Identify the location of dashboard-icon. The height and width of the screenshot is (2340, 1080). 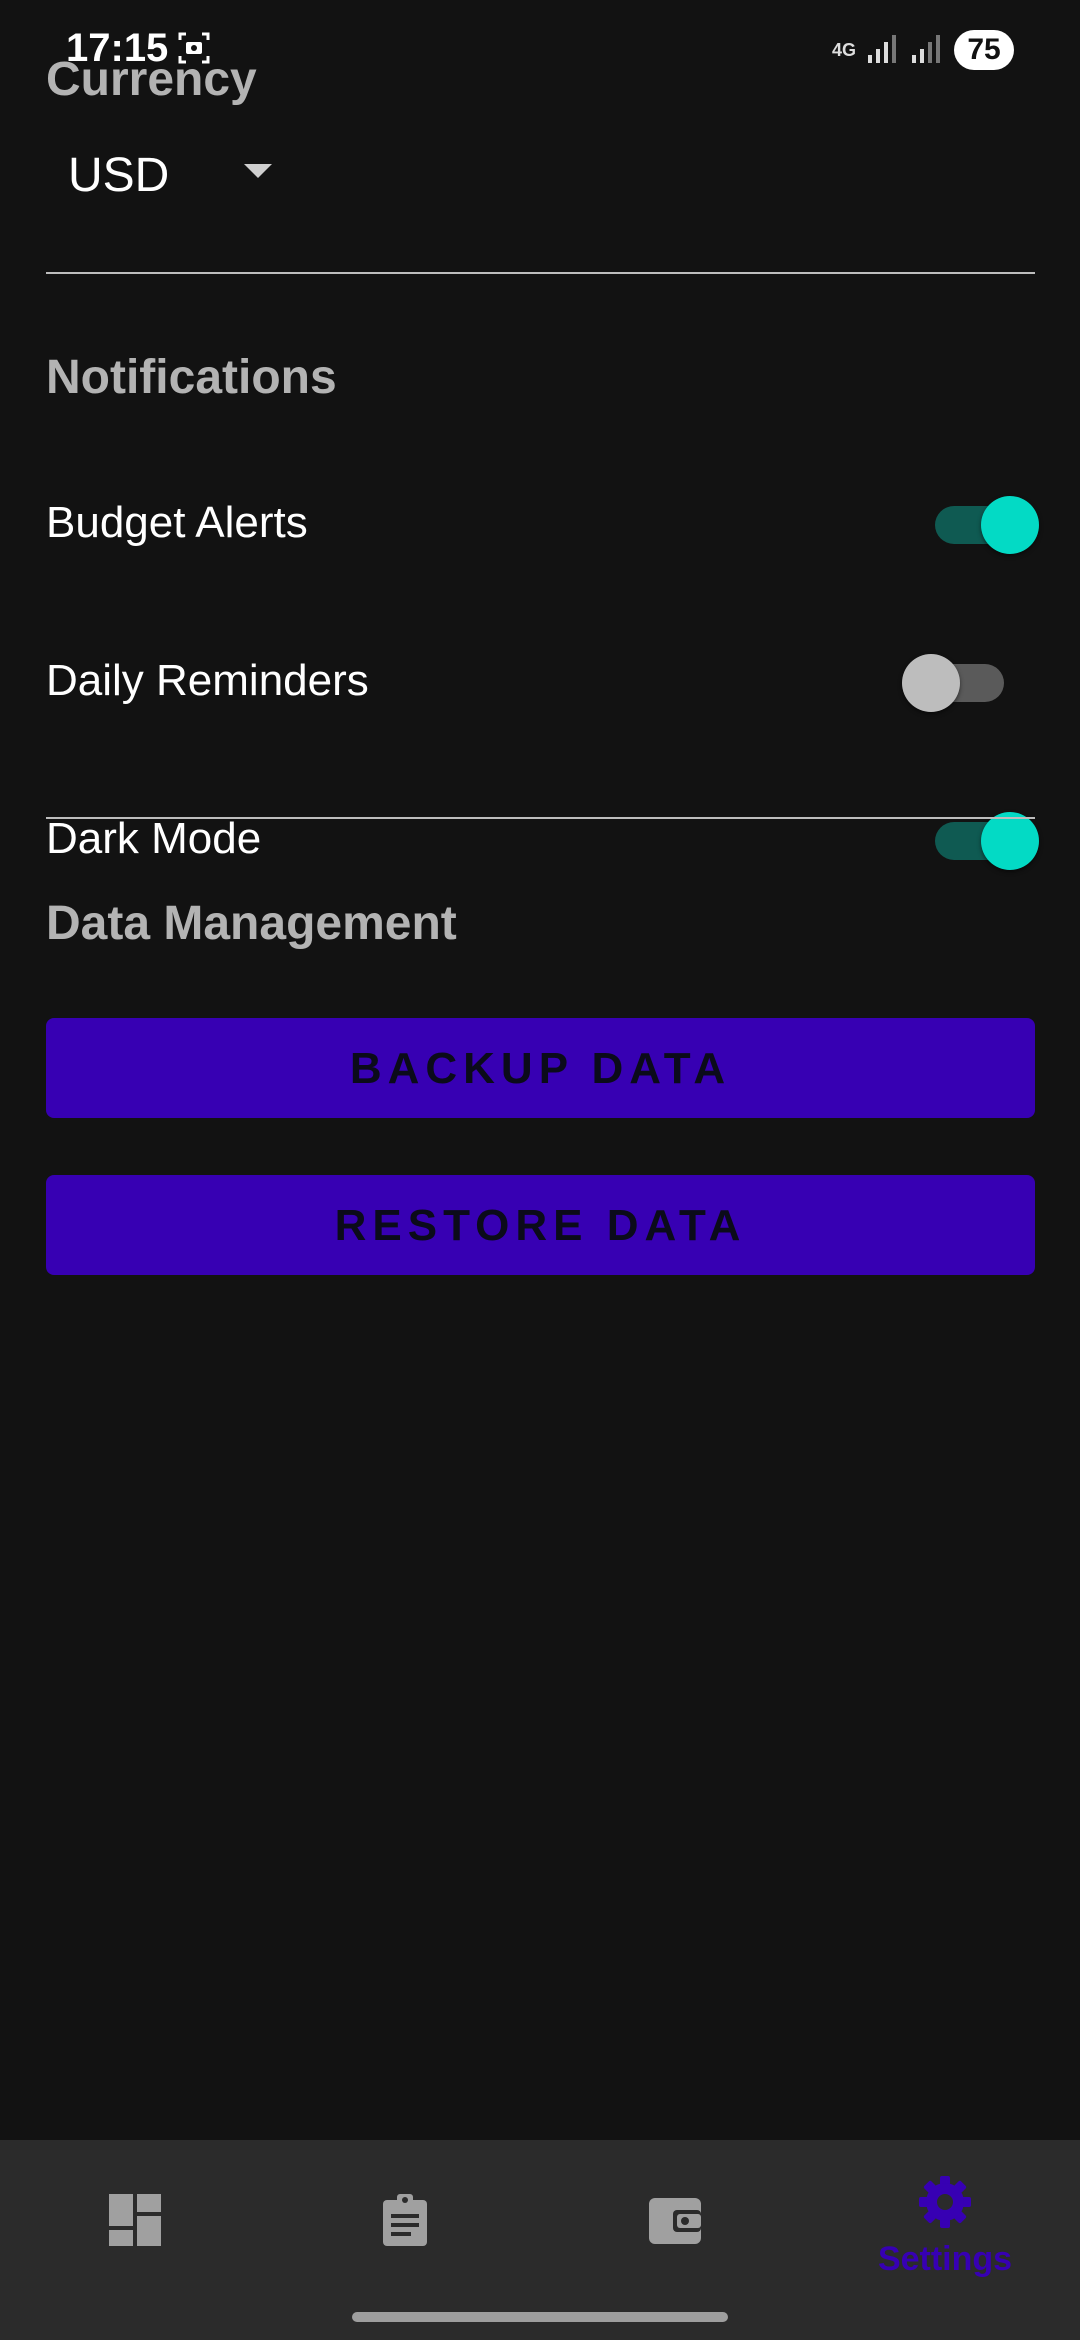
(135, 2220).